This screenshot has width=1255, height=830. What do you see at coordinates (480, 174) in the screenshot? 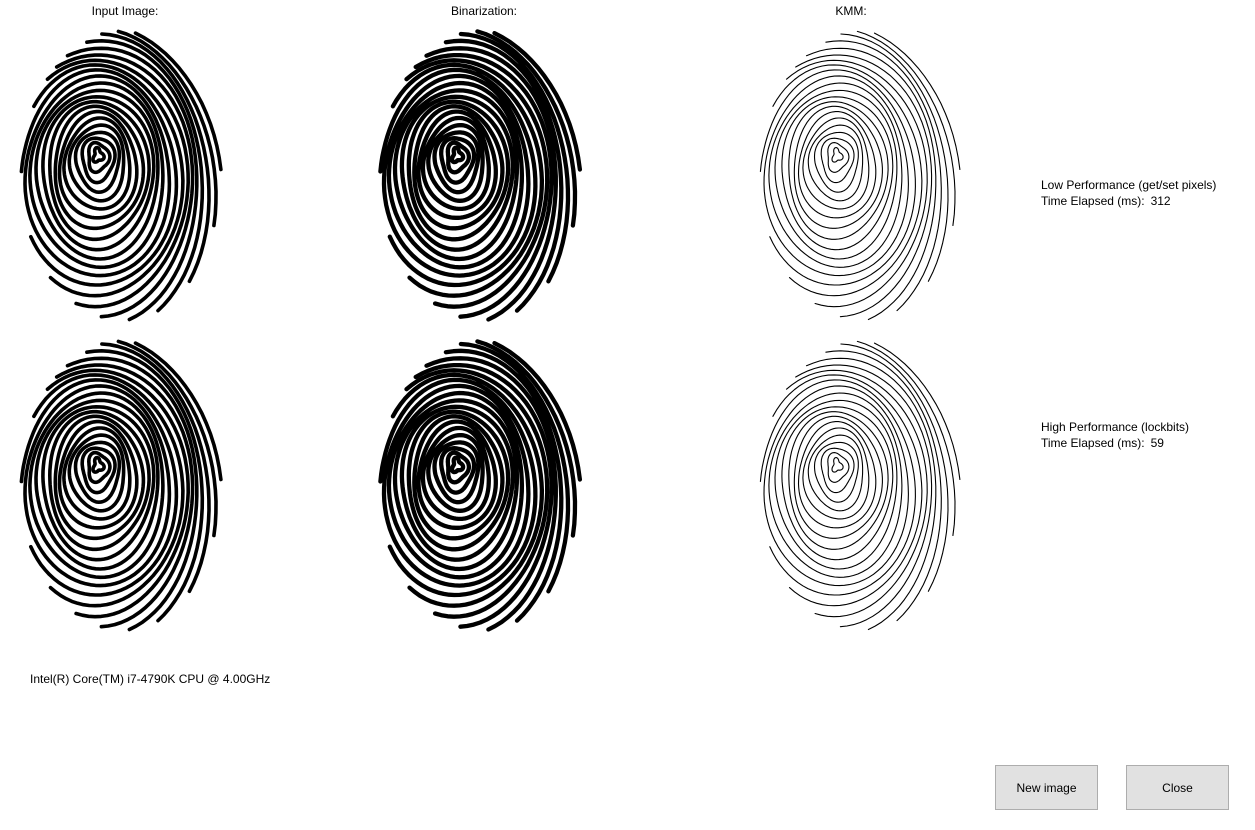
I see `binarized-image-low` at bounding box center [480, 174].